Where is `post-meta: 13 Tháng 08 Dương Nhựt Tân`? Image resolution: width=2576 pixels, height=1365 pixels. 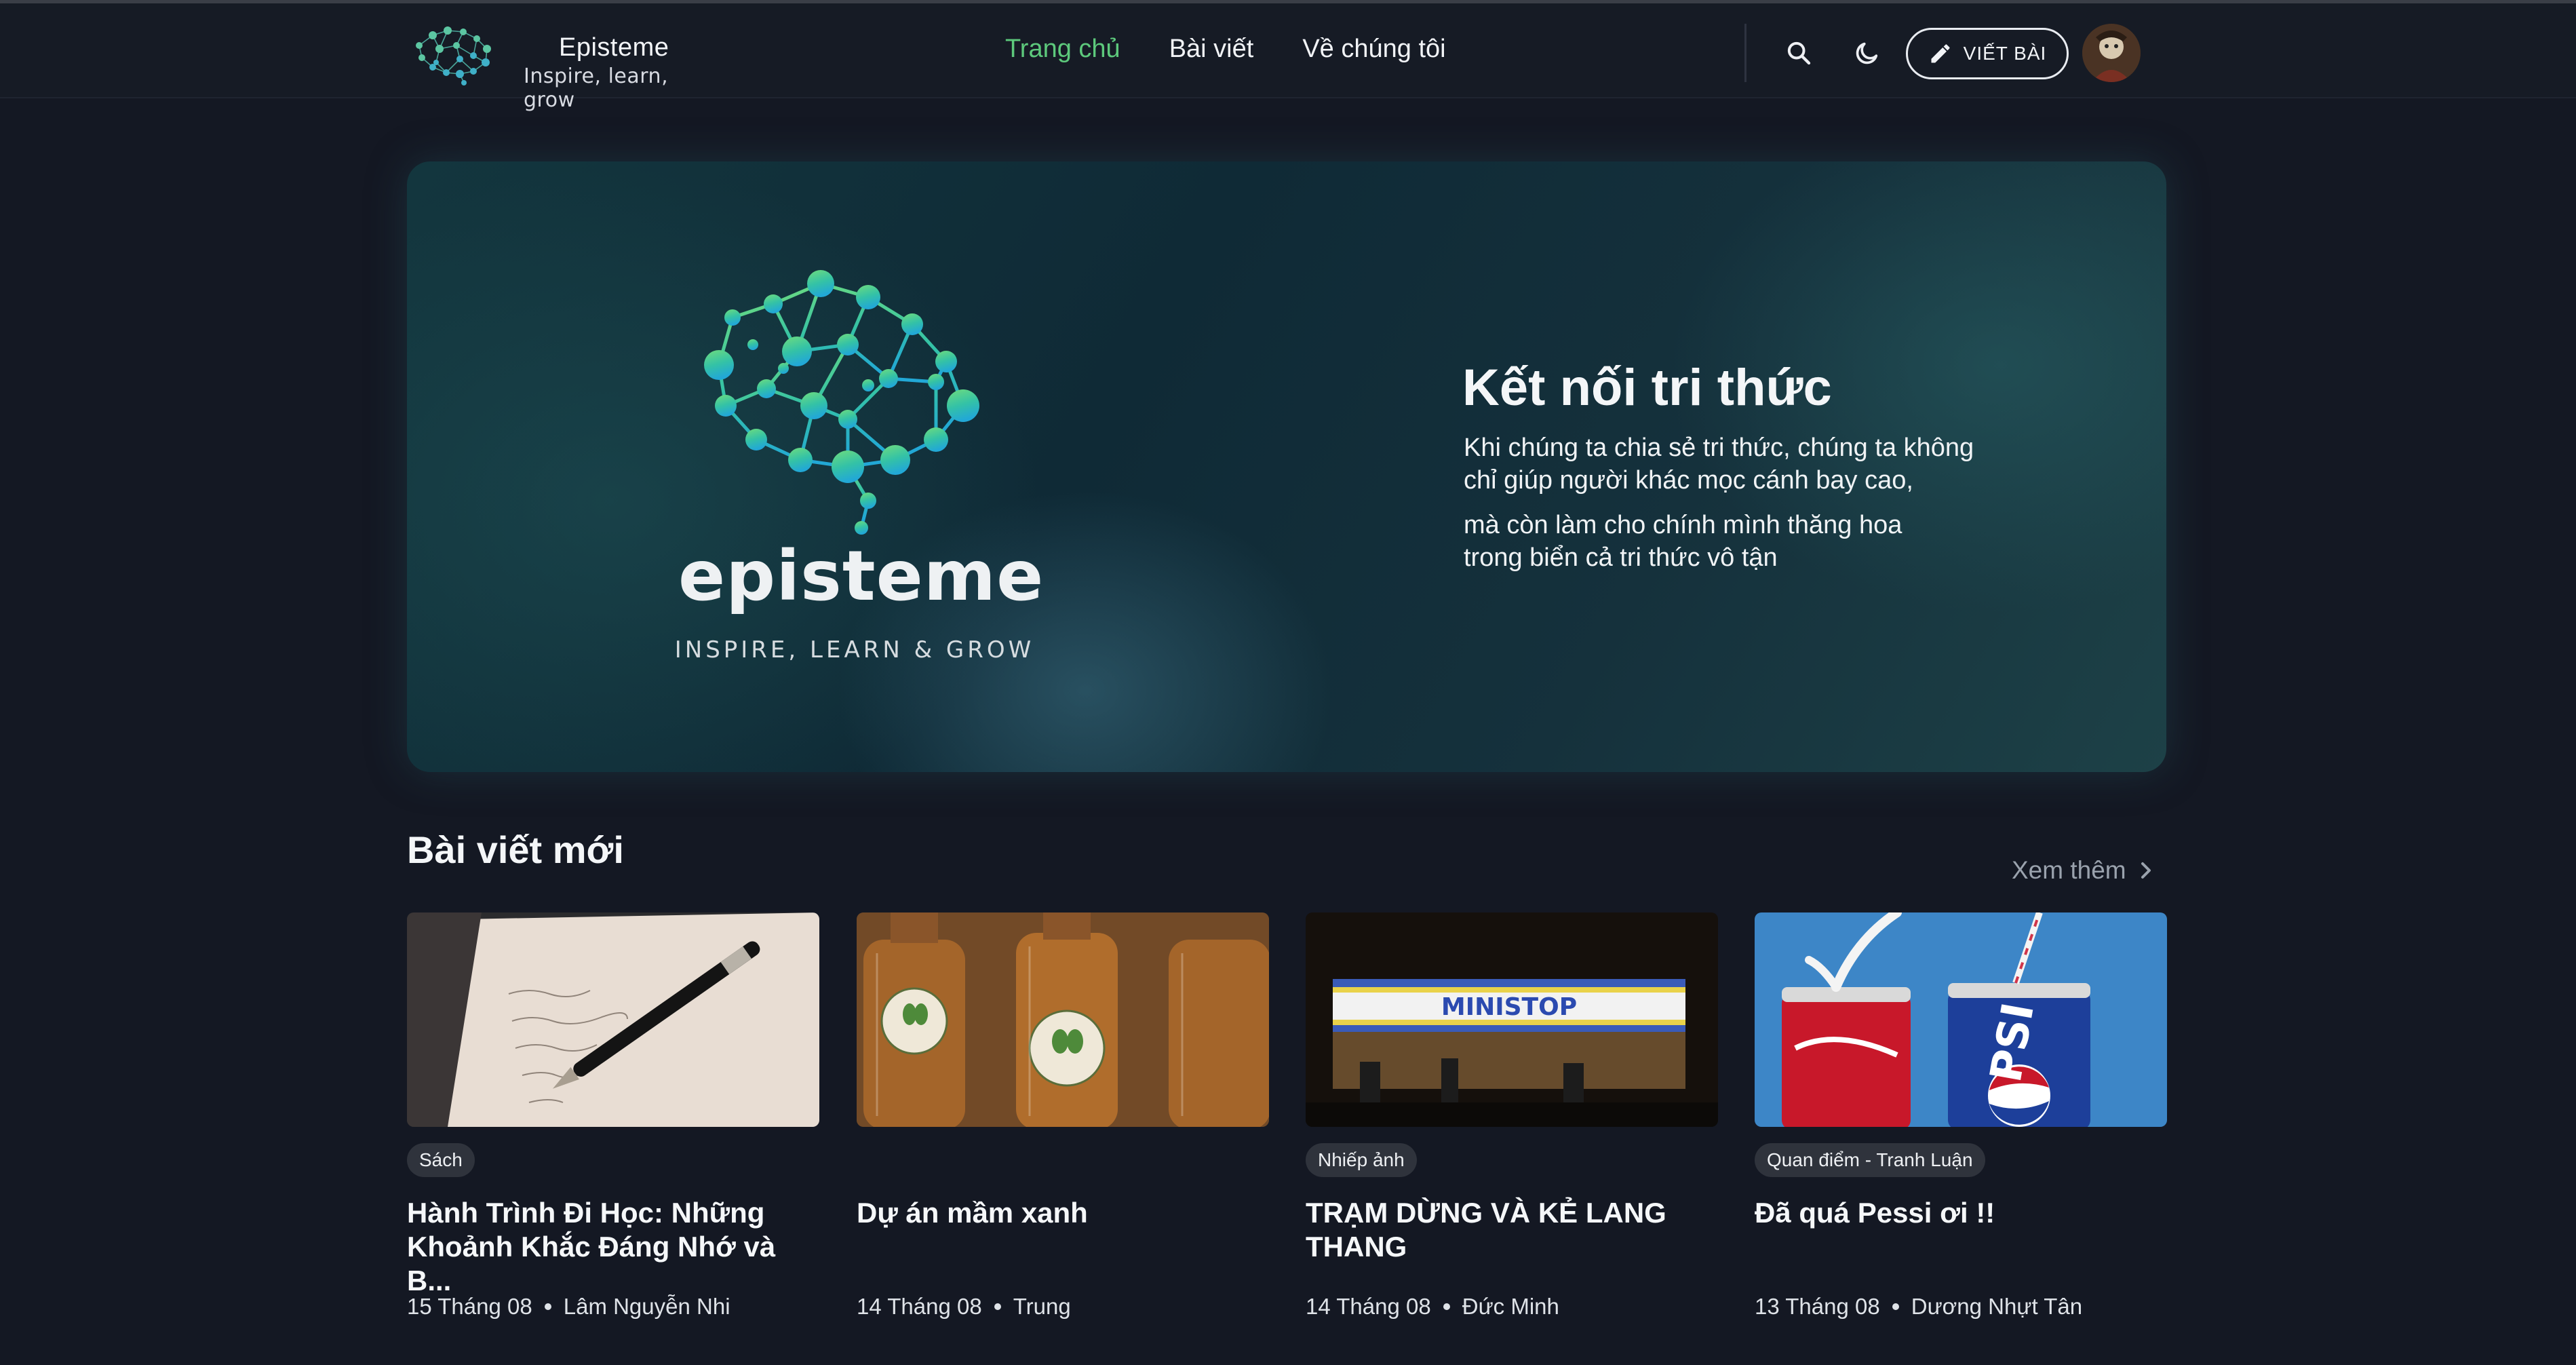
post-meta: 13 Tháng 08 Dương Nhựt Tân is located at coordinates (1918, 1307).